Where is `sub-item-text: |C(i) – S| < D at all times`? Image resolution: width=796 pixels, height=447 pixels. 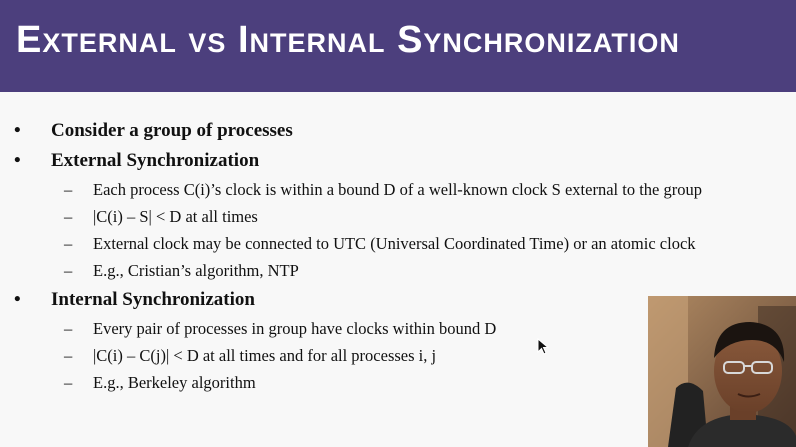
sub-item-text: |C(i) – S| < D at all times is located at coordinates (175, 216).